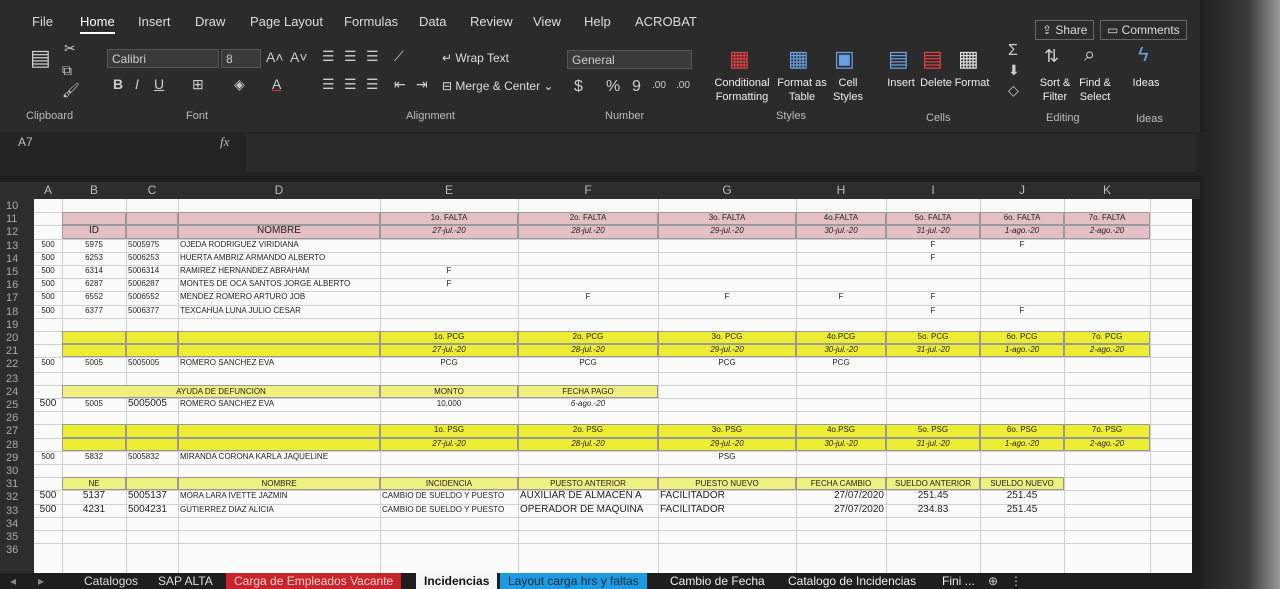 Image resolution: width=1280 pixels, height=589 pixels. I want to click on decrease-font-icon: A˅, so click(299, 57).